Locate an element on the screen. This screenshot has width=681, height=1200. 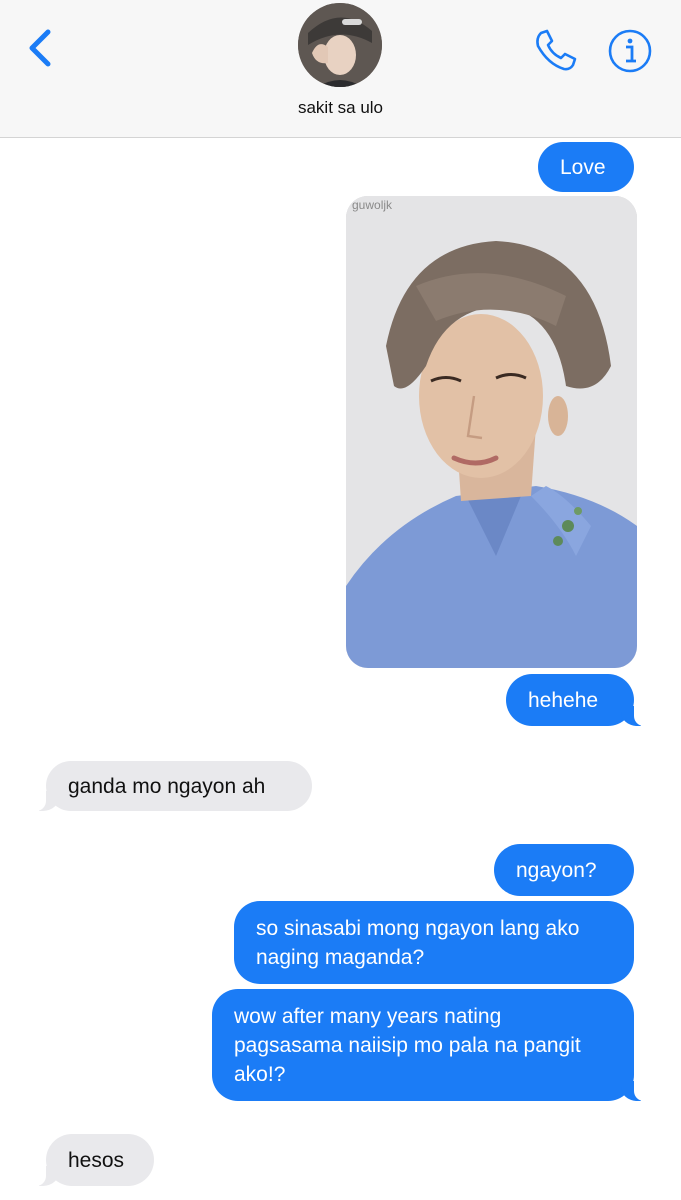
message-bubble-sent: Love is located at coordinates (586, 167).